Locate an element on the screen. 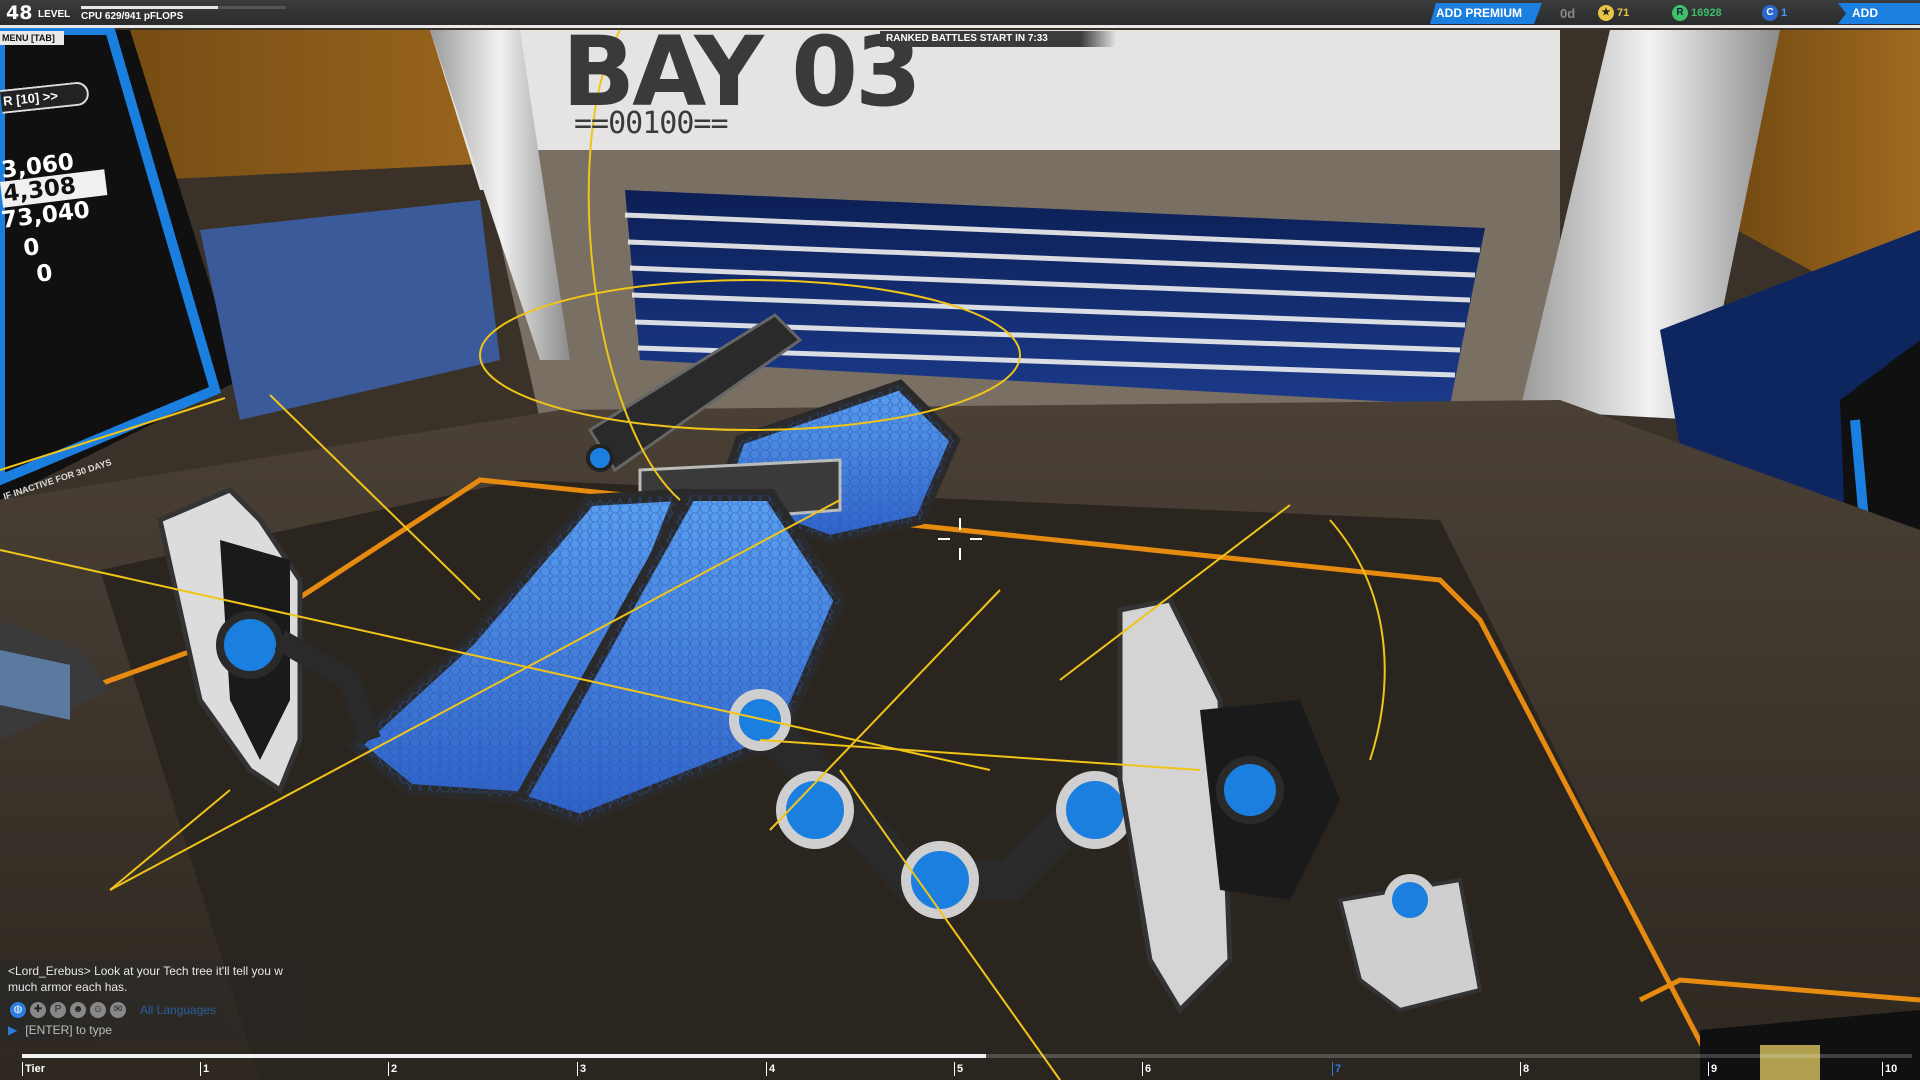 Image resolution: width=1920 pixels, height=1080 pixels. tier-tick: 2 is located at coordinates (392, 1069).